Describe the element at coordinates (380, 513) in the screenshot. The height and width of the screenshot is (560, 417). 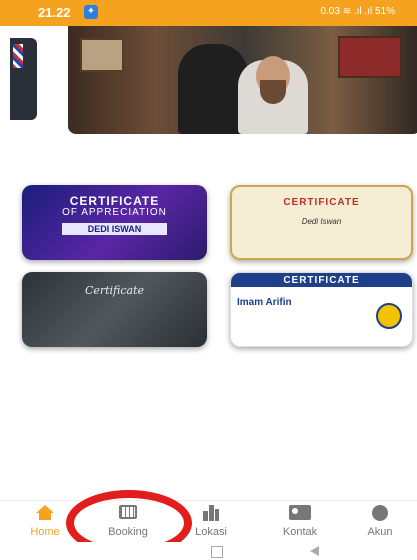
I see `user-icon` at that location.